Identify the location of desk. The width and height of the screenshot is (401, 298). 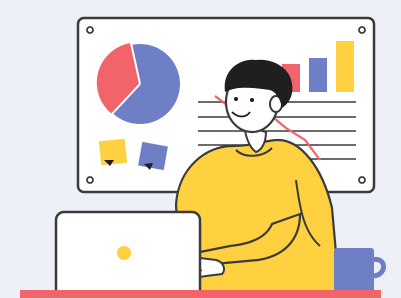
(200, 294).